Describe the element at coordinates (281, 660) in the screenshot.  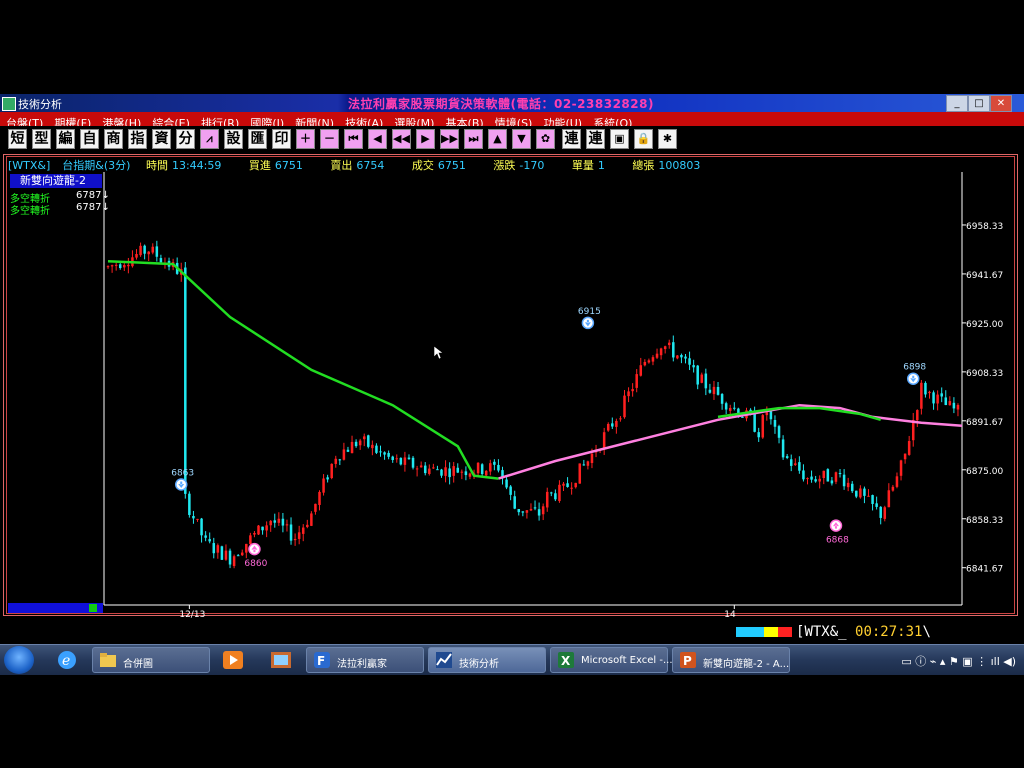
I see `network-icon` at that location.